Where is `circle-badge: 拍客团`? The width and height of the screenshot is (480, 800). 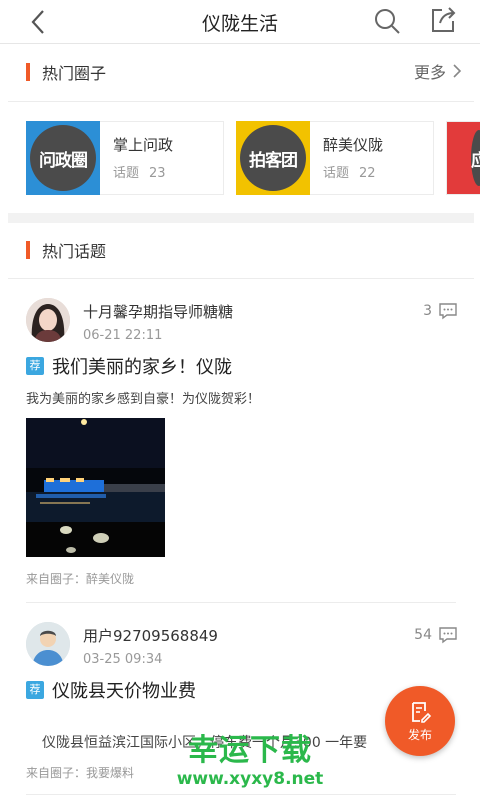
circle-badge: 拍客团 is located at coordinates (273, 158).